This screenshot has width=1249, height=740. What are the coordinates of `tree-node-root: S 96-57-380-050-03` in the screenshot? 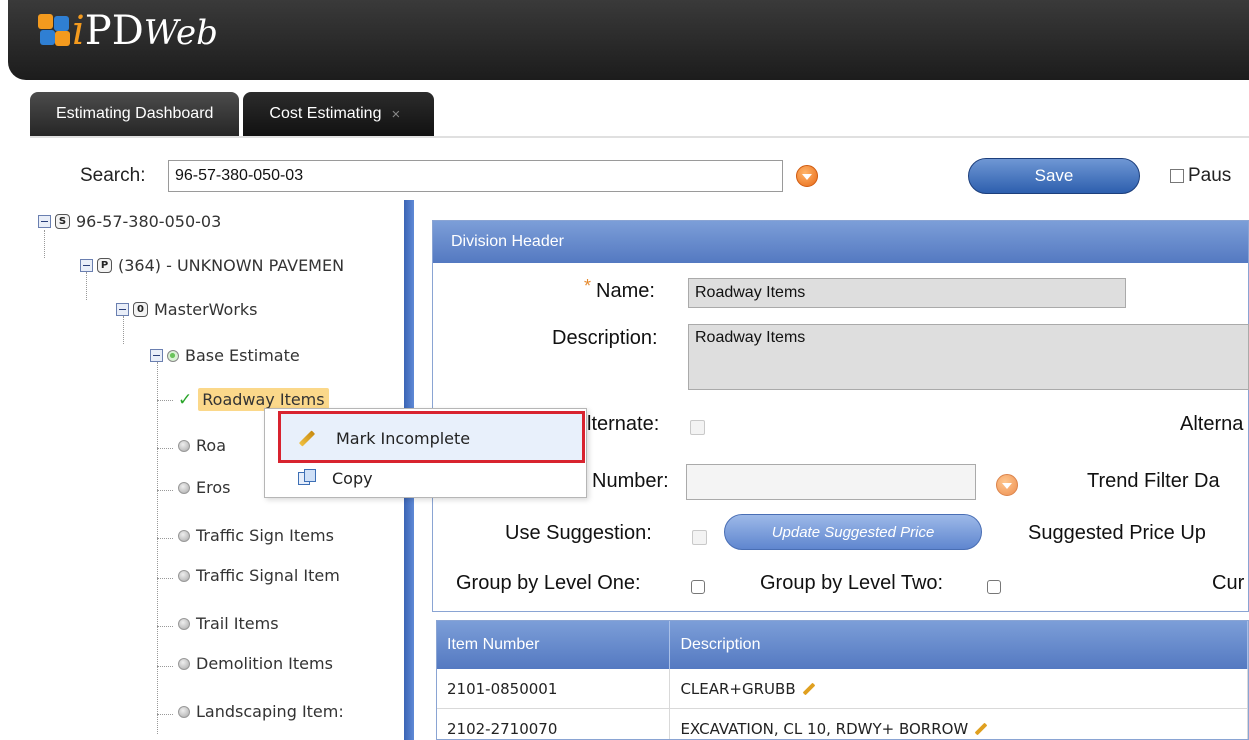 It's located at (129, 221).